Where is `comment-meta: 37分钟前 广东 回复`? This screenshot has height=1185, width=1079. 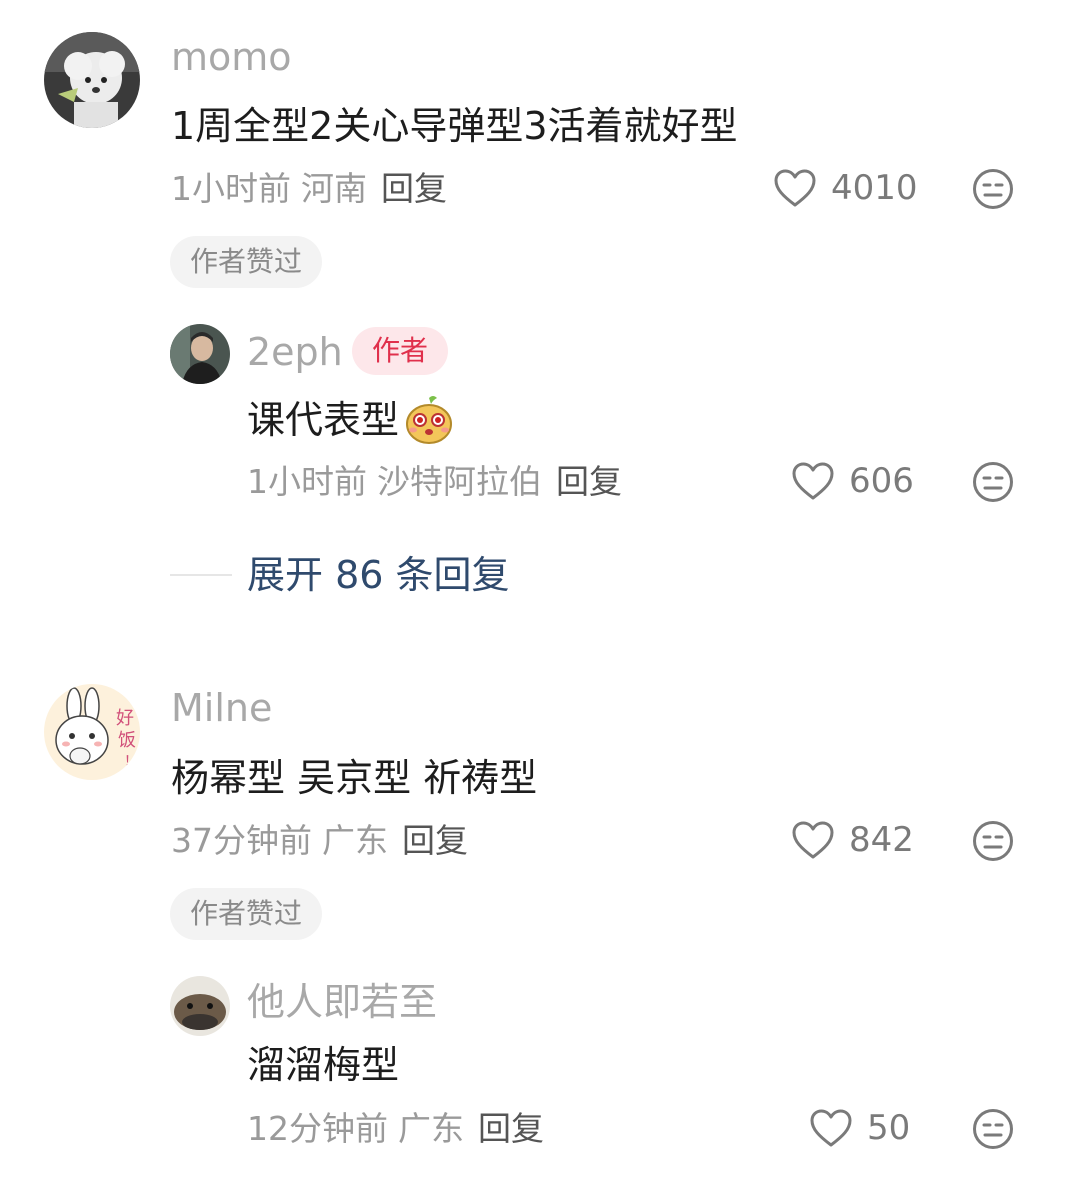 comment-meta: 37分钟前 广东 回复 is located at coordinates (319, 840).